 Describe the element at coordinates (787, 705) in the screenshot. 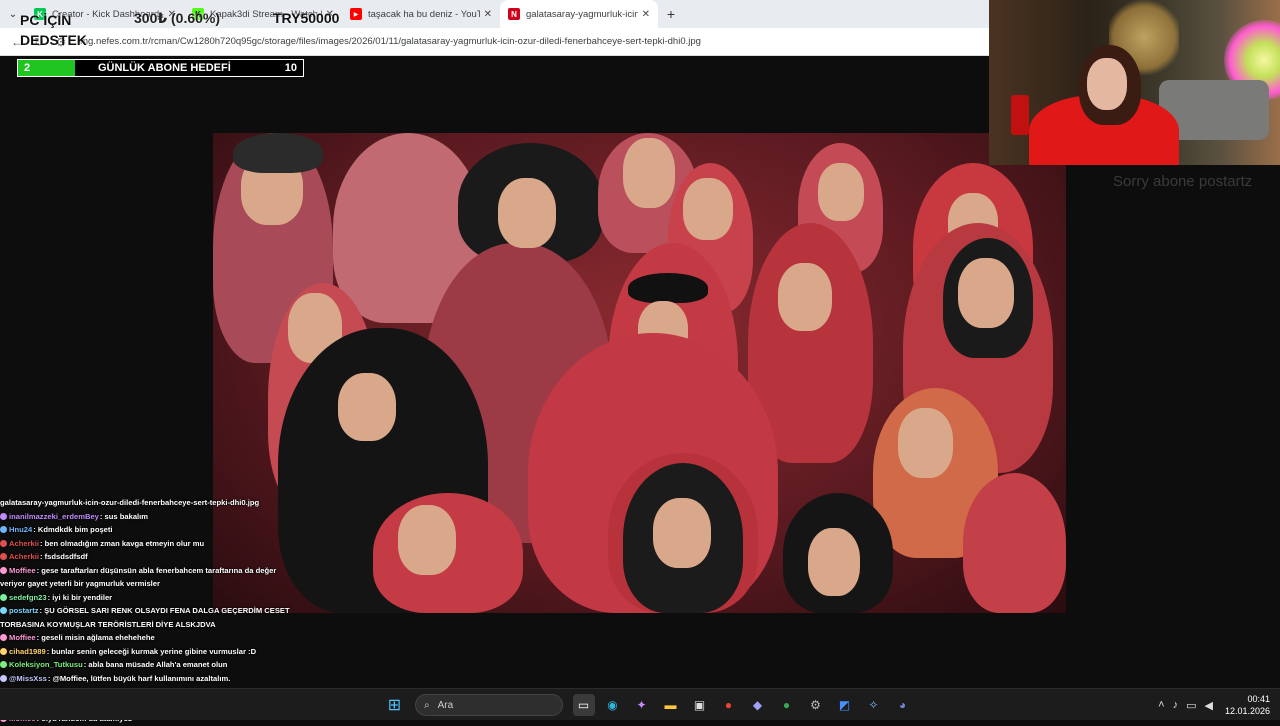

I see `chrome-beta-icon: ●` at that location.